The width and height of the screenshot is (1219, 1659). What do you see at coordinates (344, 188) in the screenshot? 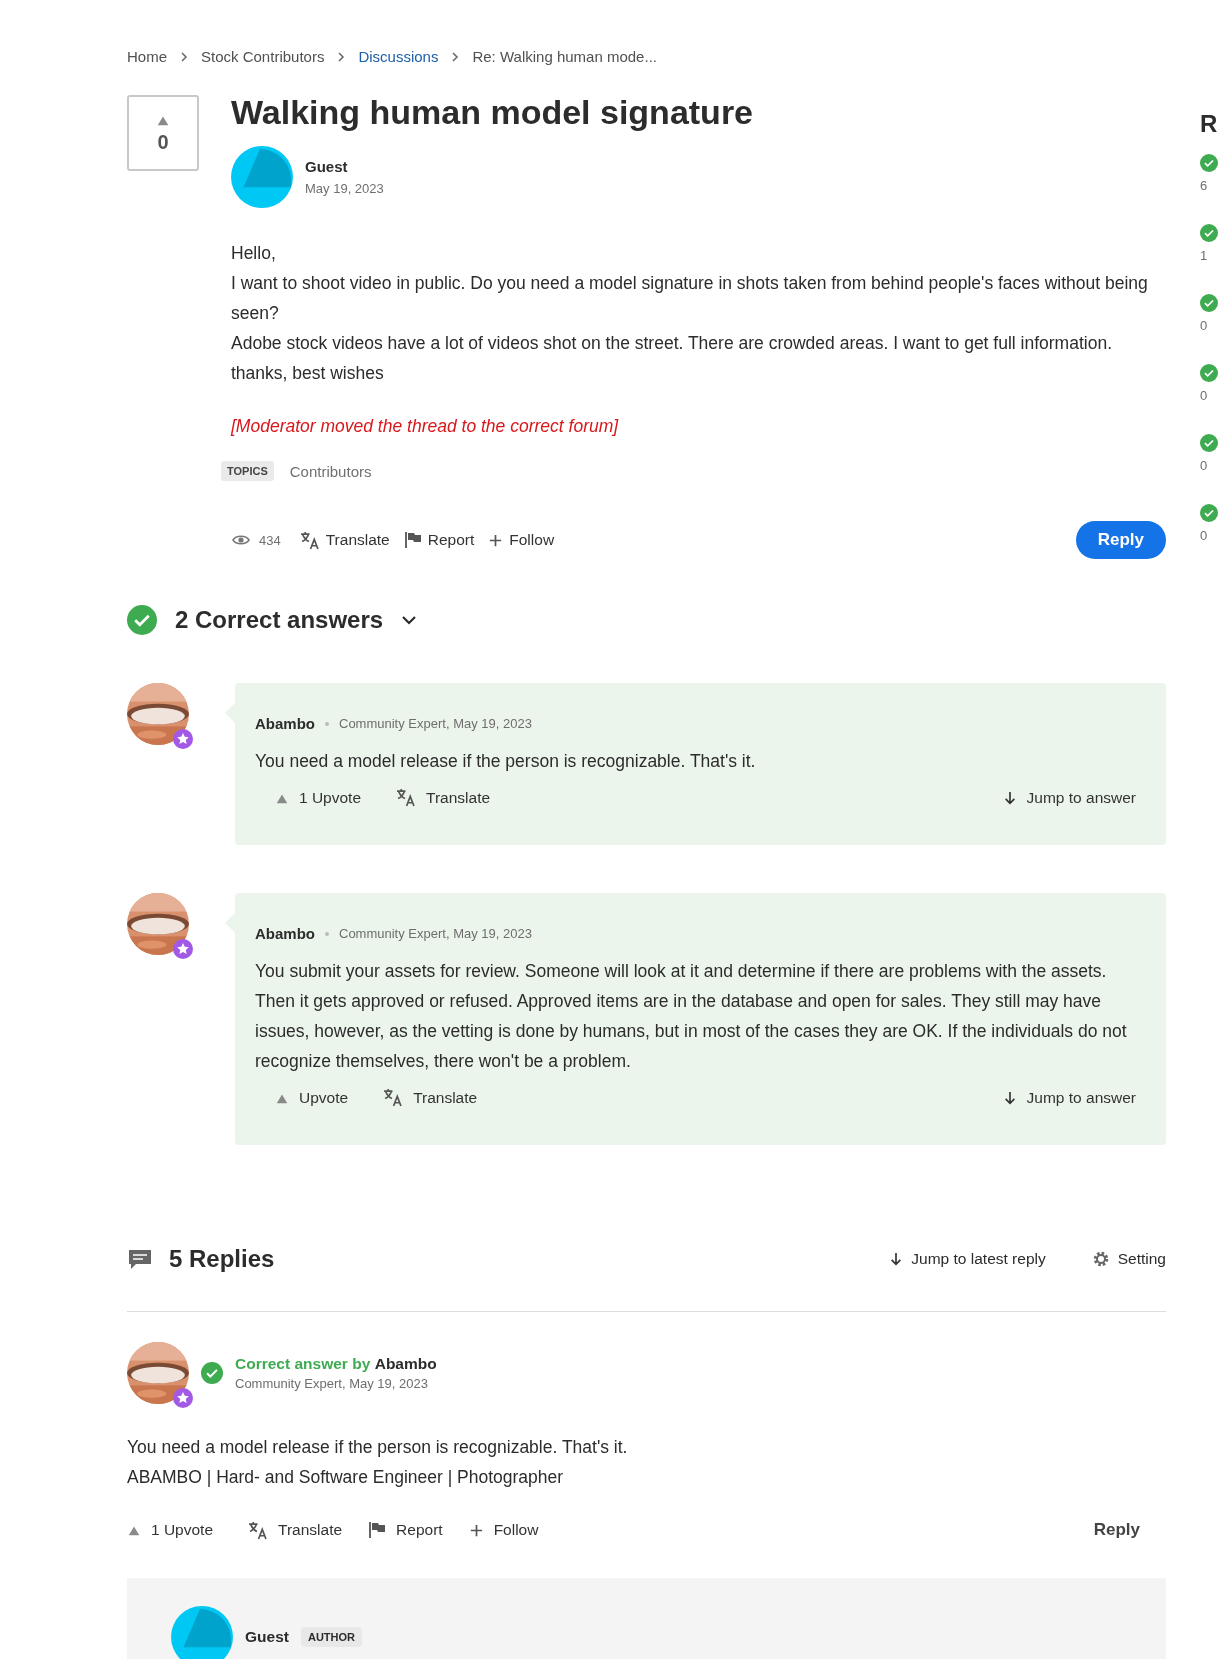
I see `post-date: May 19, 2023` at bounding box center [344, 188].